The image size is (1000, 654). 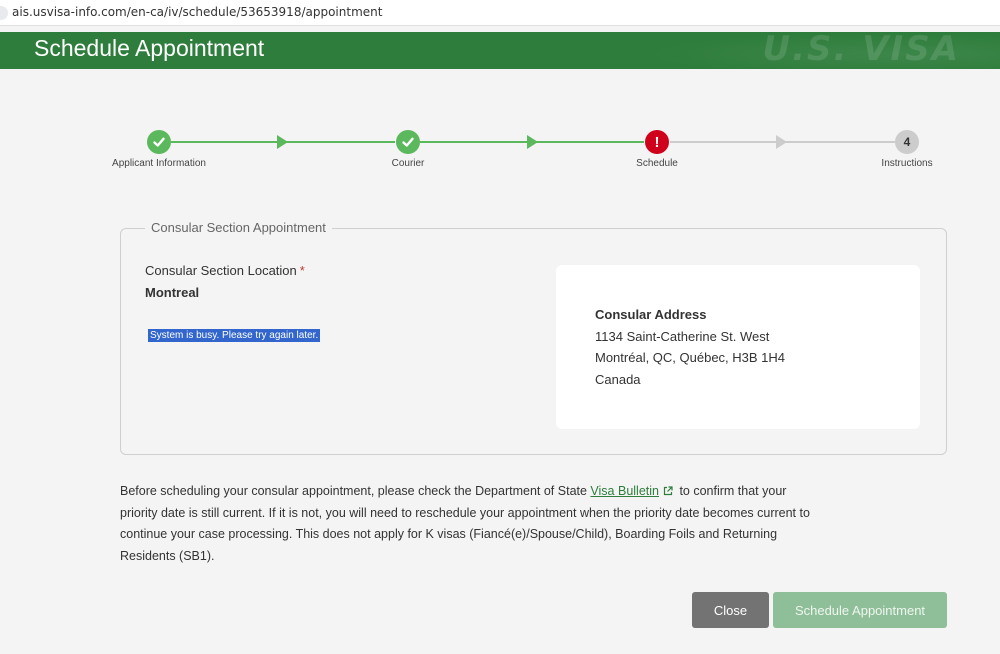 What do you see at coordinates (159, 163) in the screenshot?
I see `step-1-label: Applicant Information` at bounding box center [159, 163].